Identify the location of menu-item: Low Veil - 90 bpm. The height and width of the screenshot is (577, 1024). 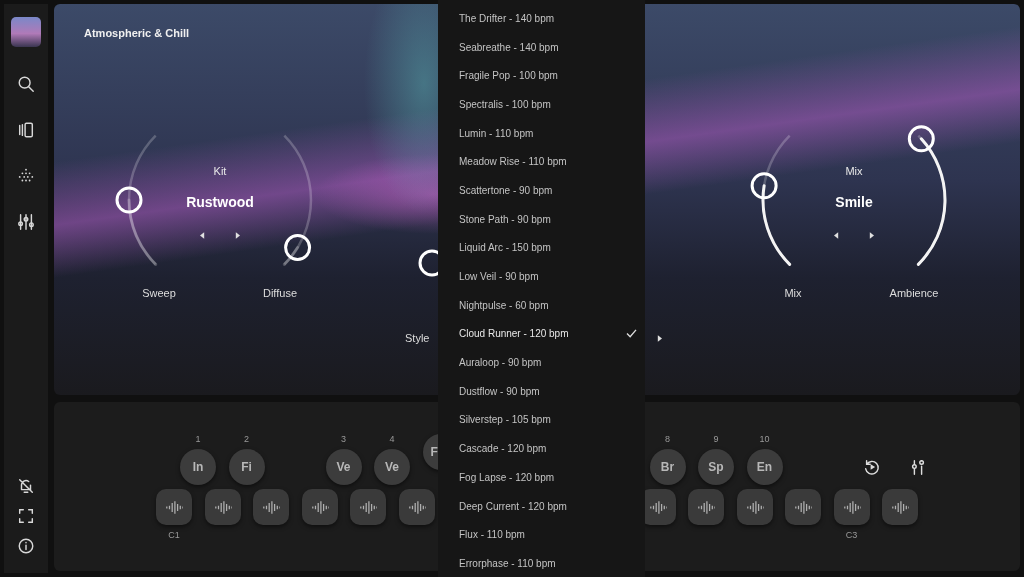
(541, 276).